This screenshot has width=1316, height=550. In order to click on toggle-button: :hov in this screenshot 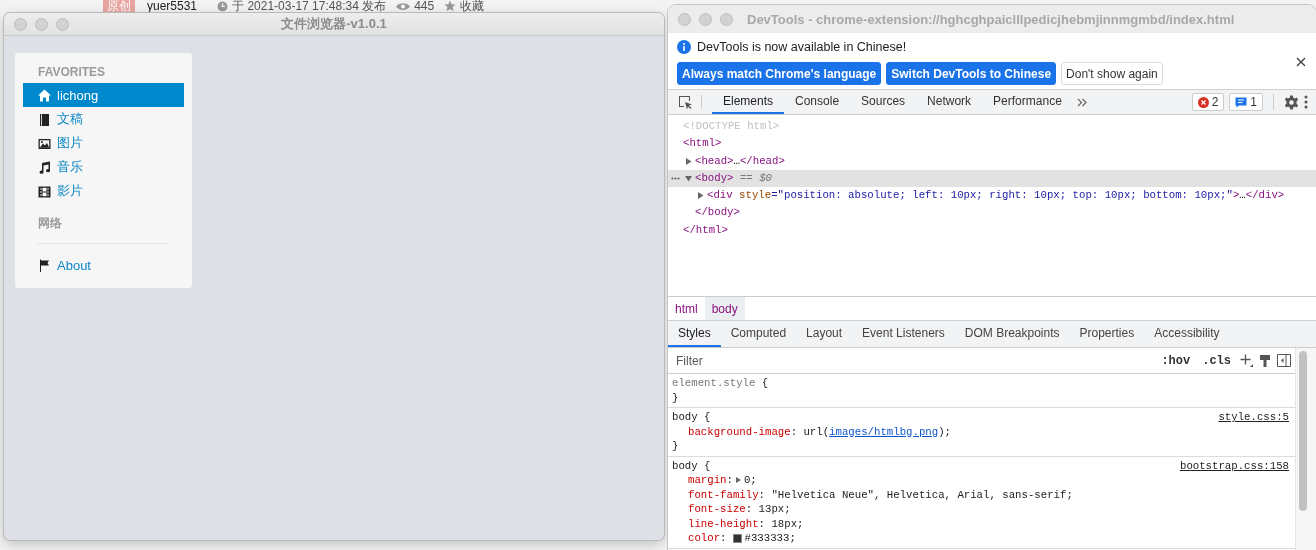, I will do `click(1176, 360)`.